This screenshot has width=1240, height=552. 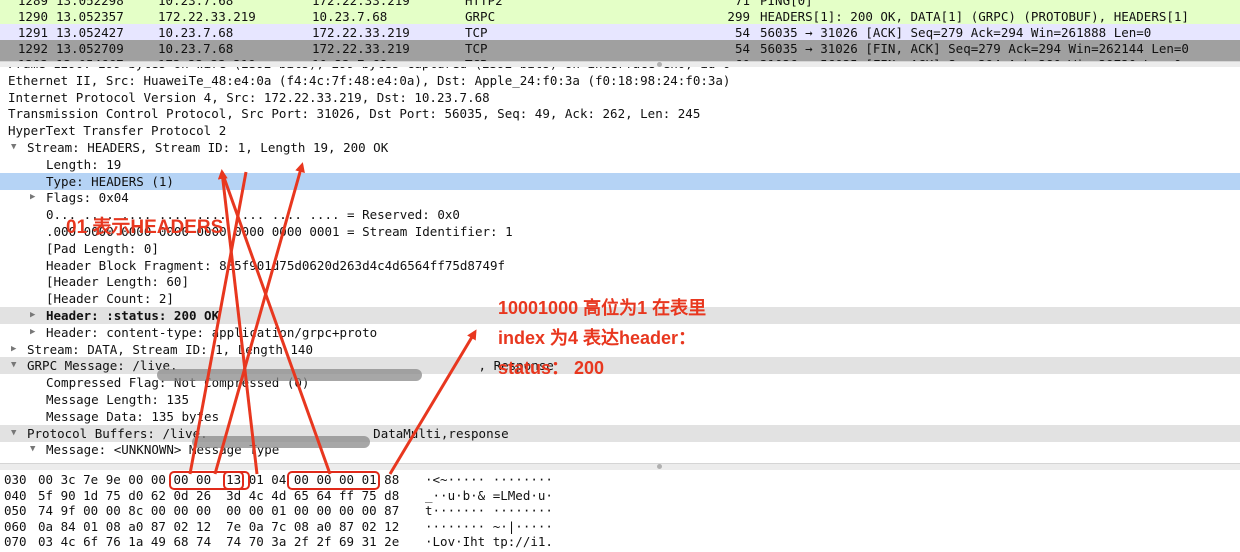 I want to click on hex-ascii: _··u·b·& =LMed·u·, so click(x=489, y=495).